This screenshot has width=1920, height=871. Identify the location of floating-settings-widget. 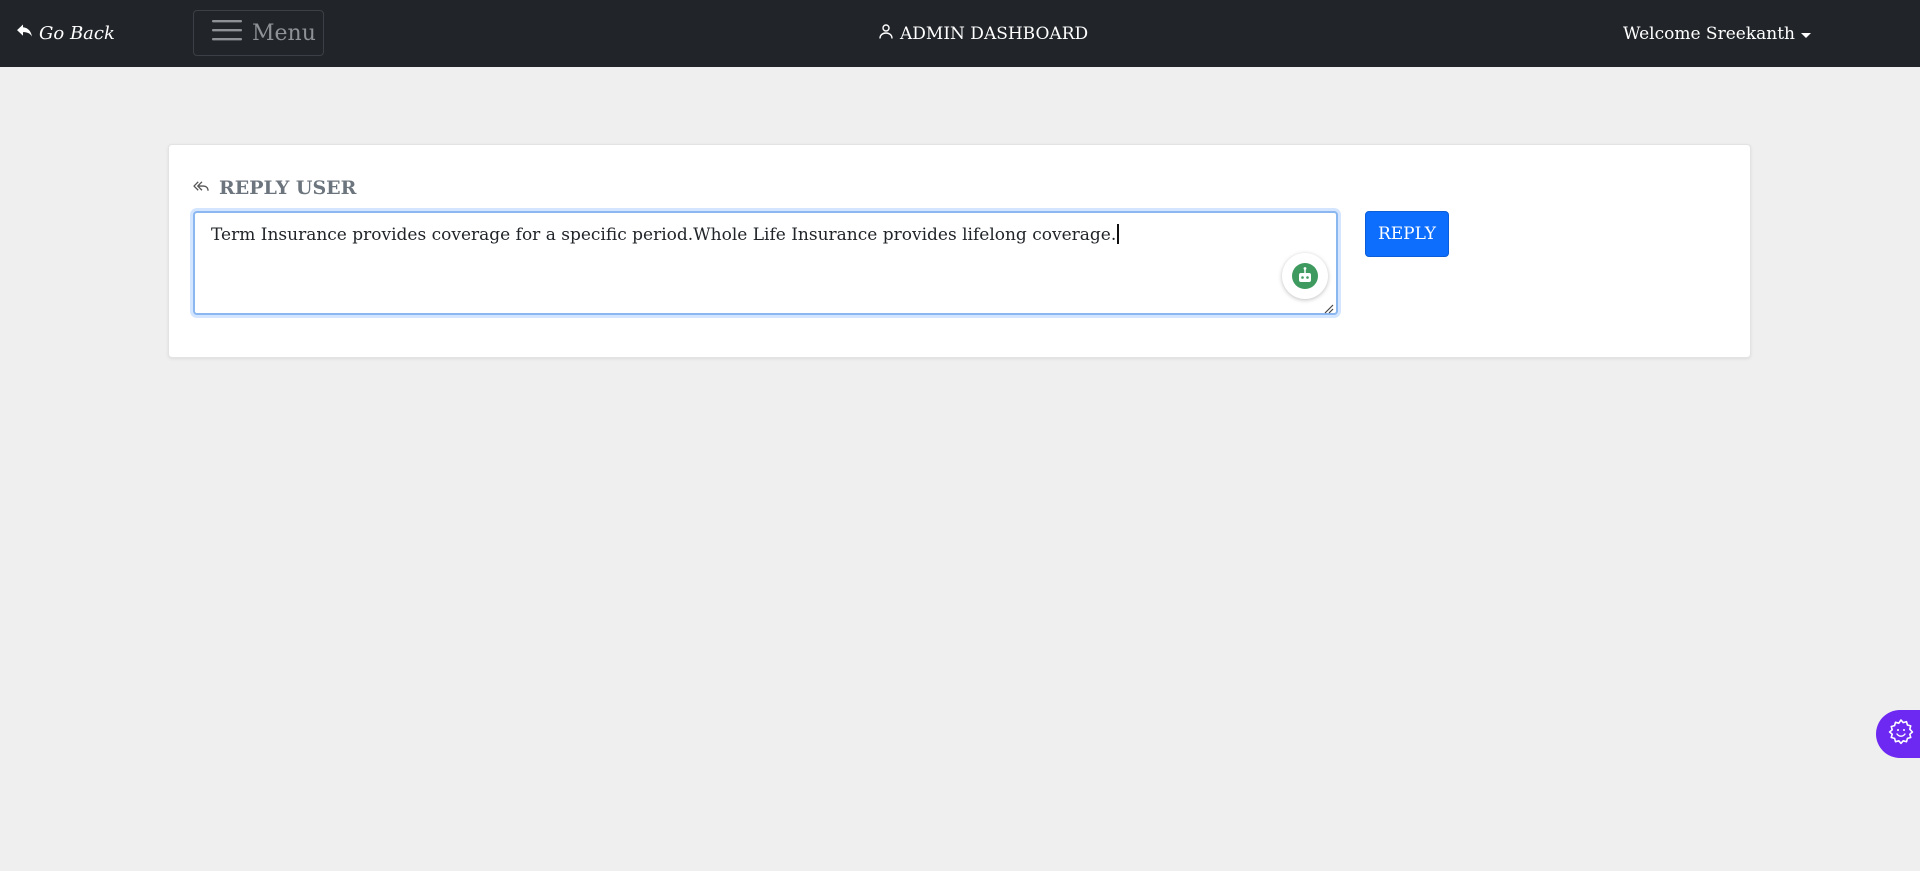
(1898, 734).